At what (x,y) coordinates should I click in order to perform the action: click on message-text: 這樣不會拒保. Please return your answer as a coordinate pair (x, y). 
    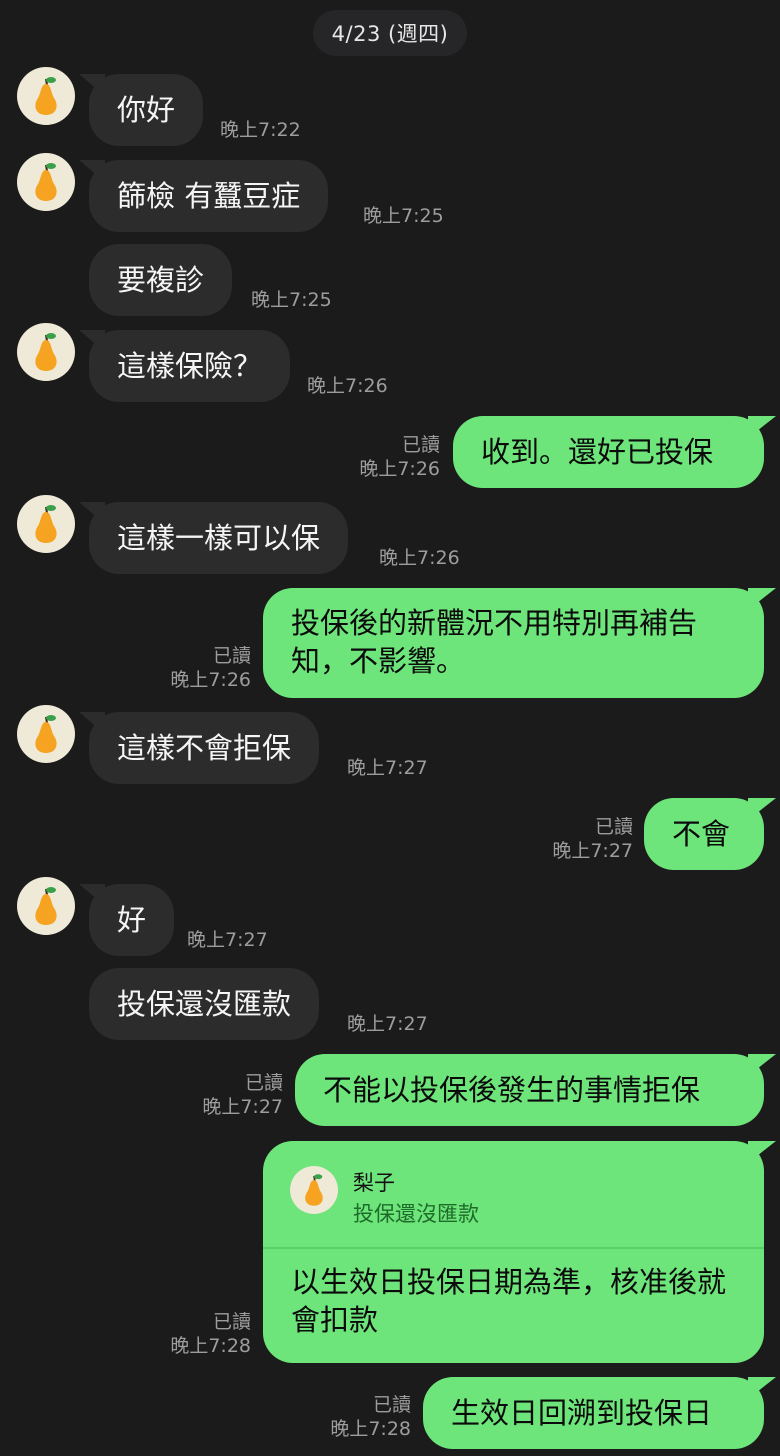
    Looking at the image, I should click on (204, 748).